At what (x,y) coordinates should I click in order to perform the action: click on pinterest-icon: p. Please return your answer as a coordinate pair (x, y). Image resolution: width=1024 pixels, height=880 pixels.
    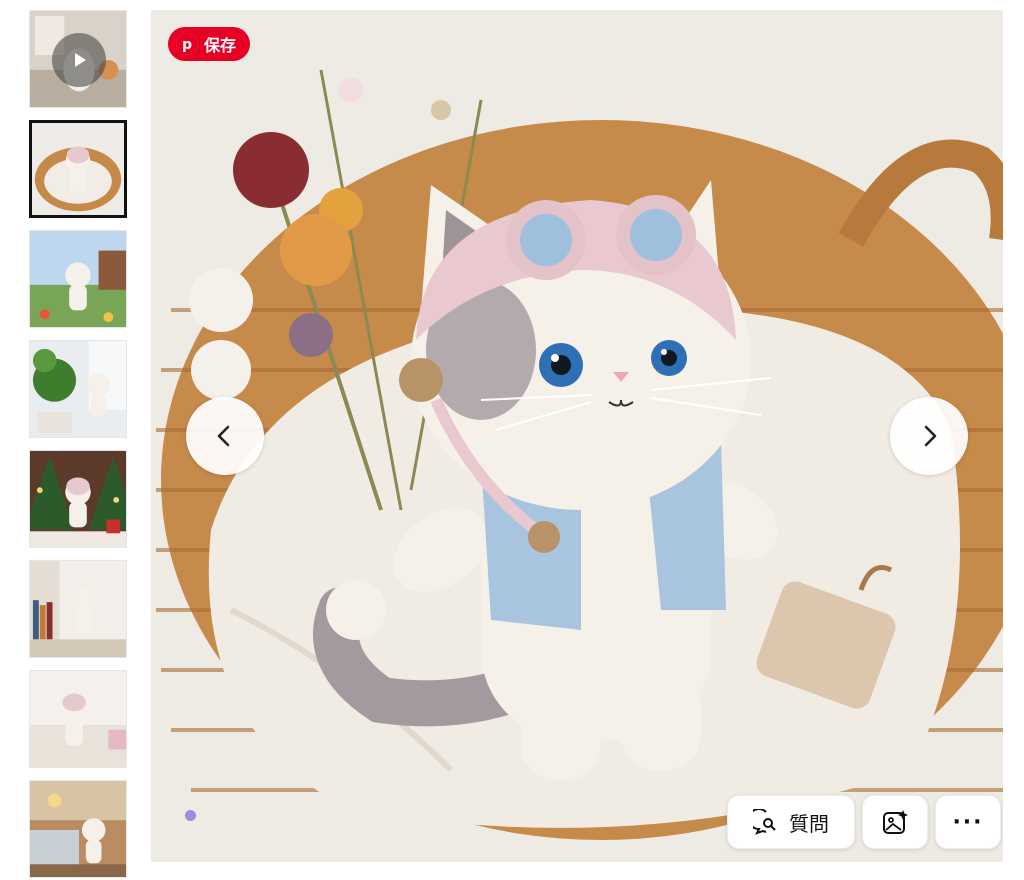
    Looking at the image, I should click on (187, 44).